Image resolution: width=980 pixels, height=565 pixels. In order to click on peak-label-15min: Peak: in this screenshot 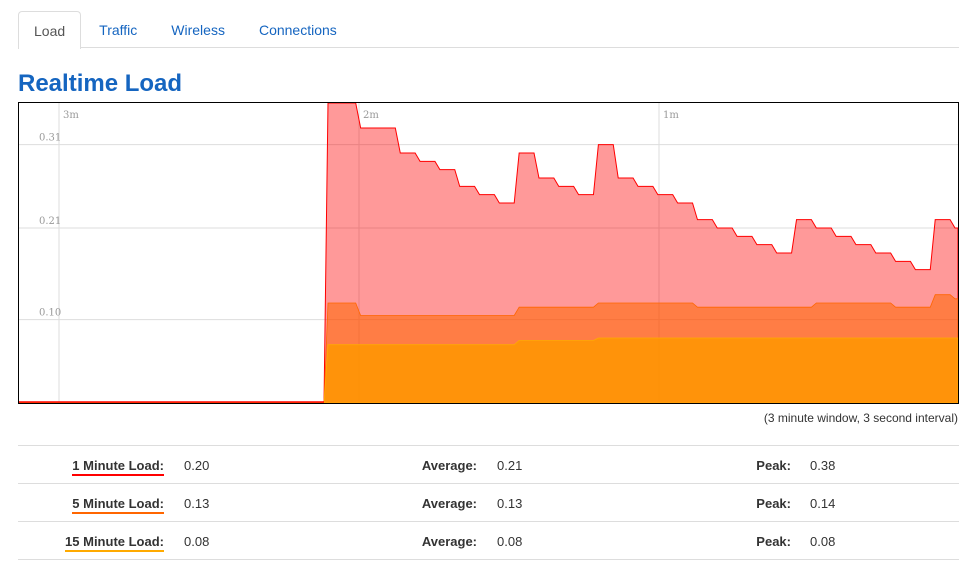, I will do `click(773, 541)`.